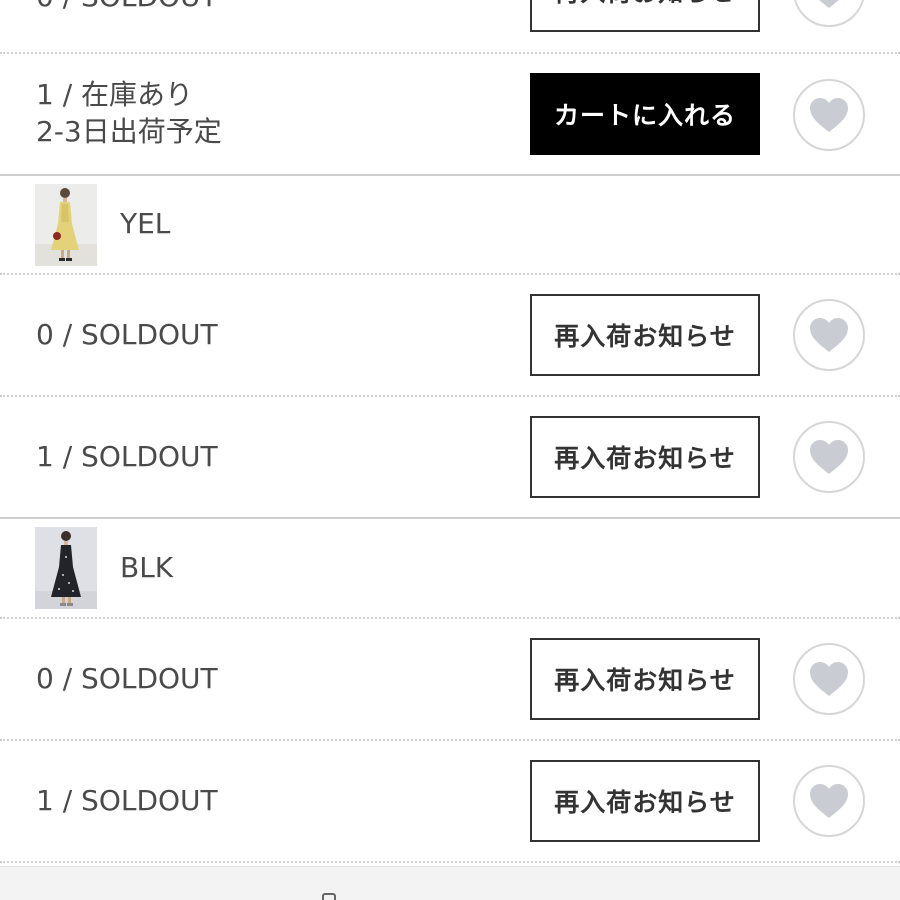 The height and width of the screenshot is (900, 900). Describe the element at coordinates (129, 131) in the screenshot. I see `shipping-estimate: 2-3日出荷予定` at that location.